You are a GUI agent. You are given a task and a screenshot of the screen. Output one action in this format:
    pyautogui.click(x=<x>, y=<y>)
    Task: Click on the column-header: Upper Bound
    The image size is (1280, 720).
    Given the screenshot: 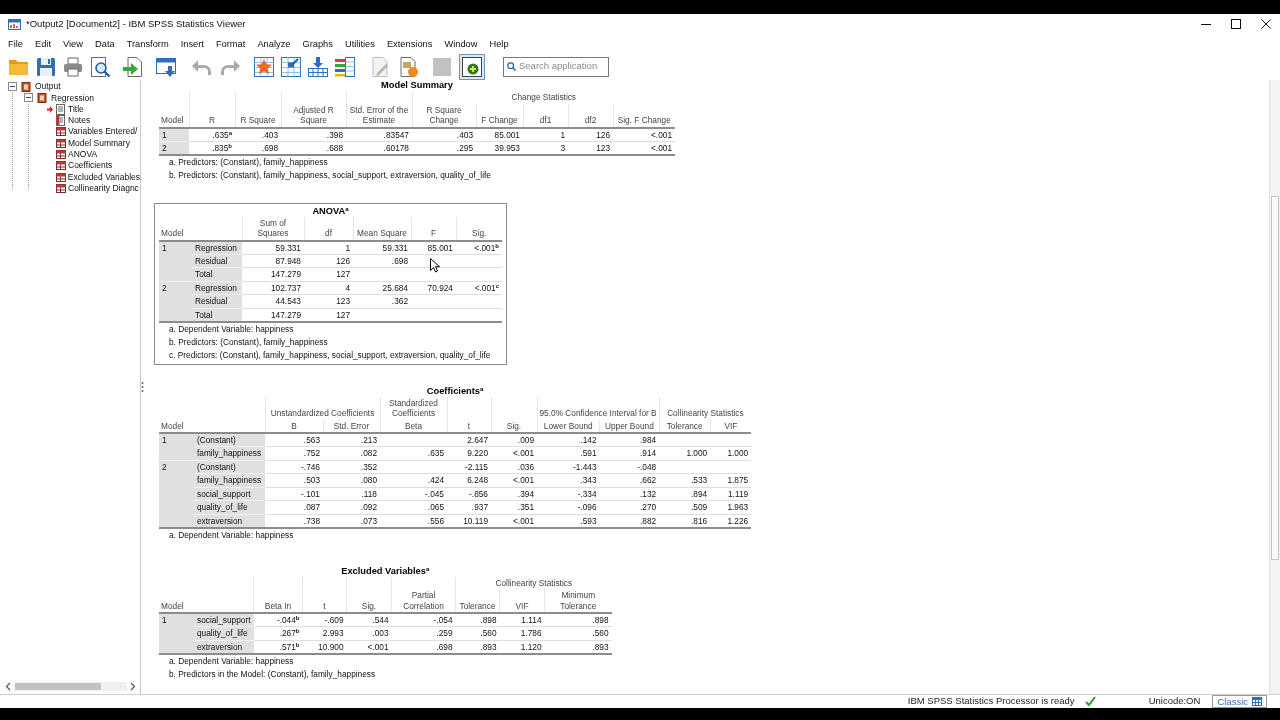 What is the action you would take?
    pyautogui.click(x=629, y=426)
    